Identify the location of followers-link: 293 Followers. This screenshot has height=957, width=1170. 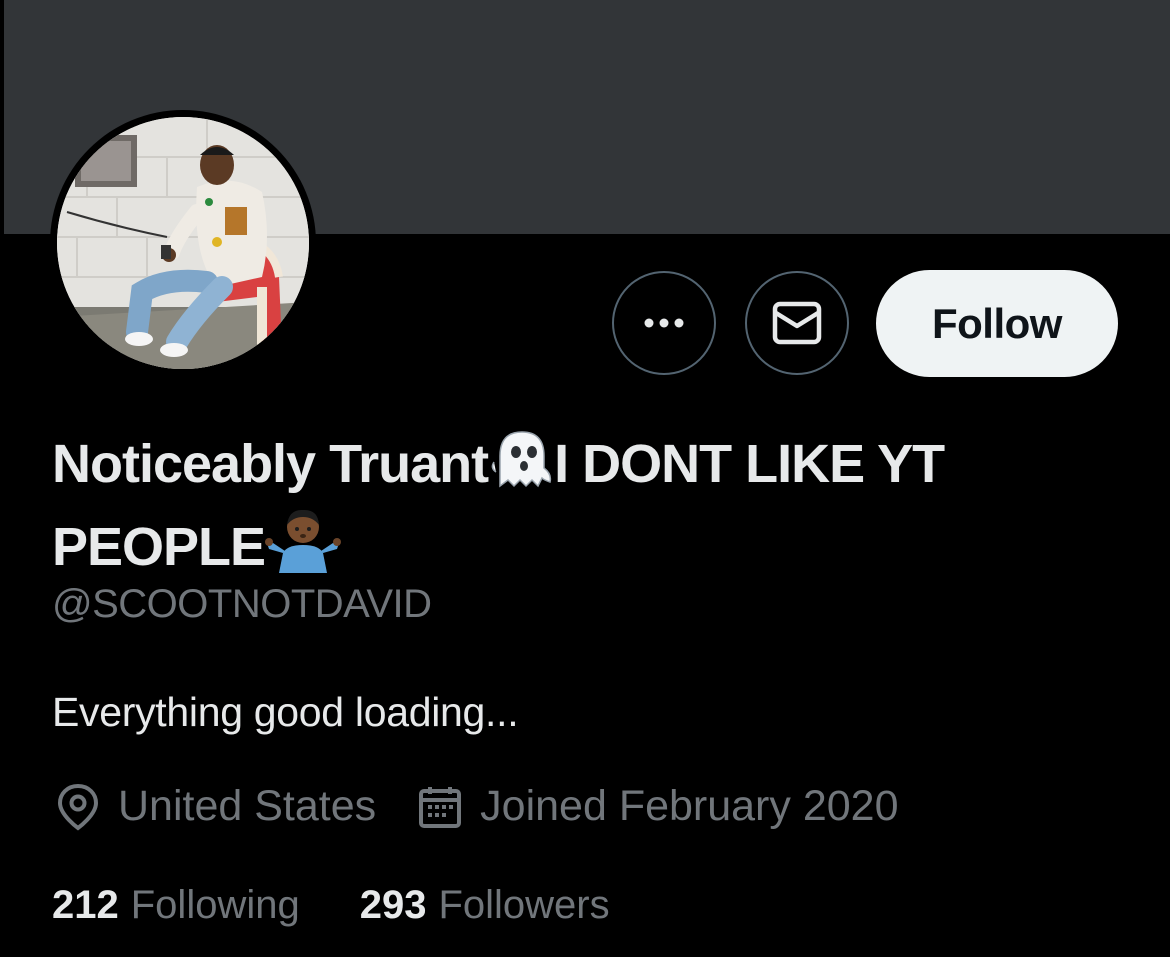
(485, 905).